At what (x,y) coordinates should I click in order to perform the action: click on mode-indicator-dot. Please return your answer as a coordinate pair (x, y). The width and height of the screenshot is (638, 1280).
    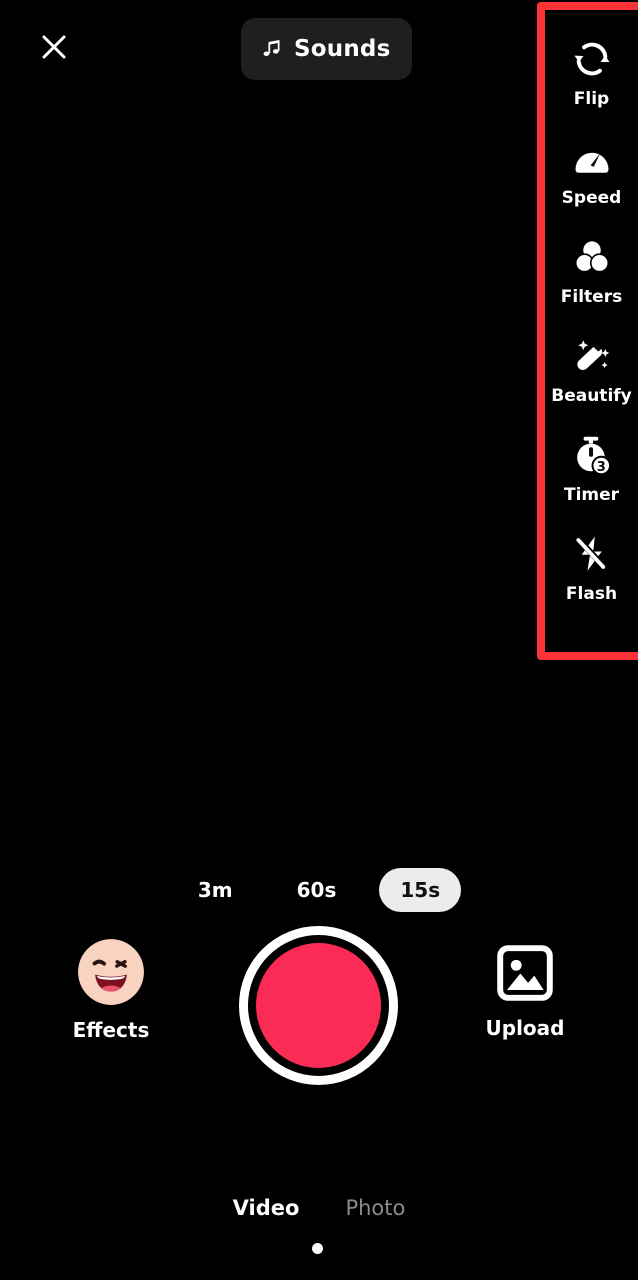
    Looking at the image, I should click on (317, 1248).